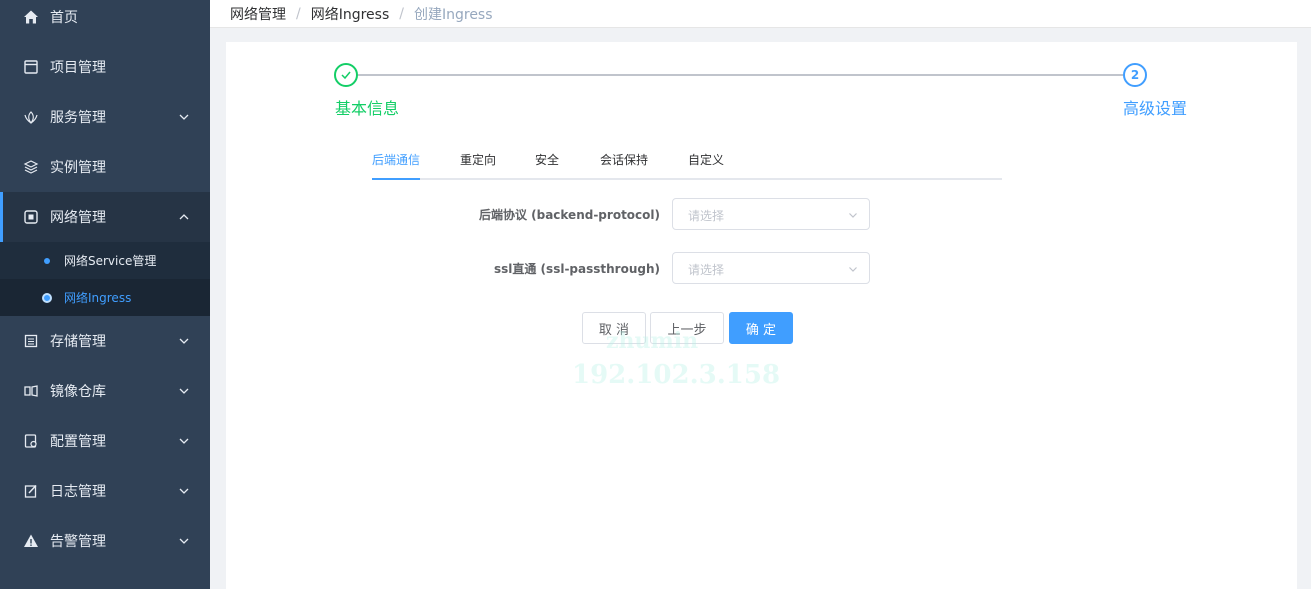  I want to click on cancel-button: 取 消, so click(614, 328).